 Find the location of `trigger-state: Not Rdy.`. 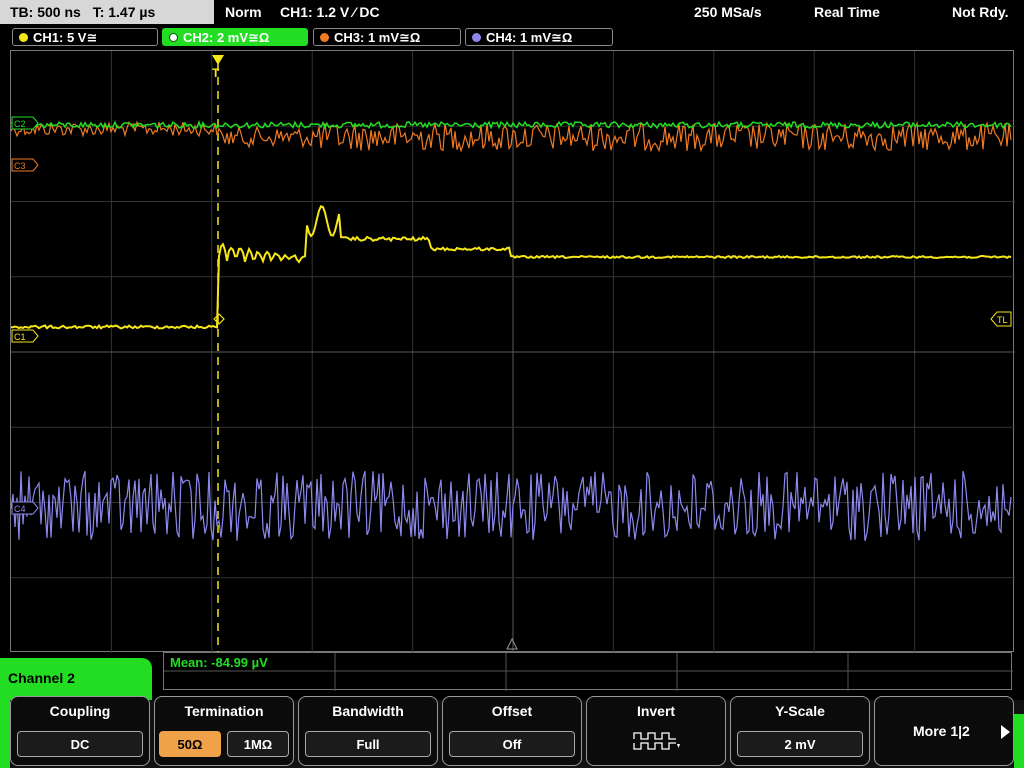

trigger-state: Not Rdy. is located at coordinates (980, 12).